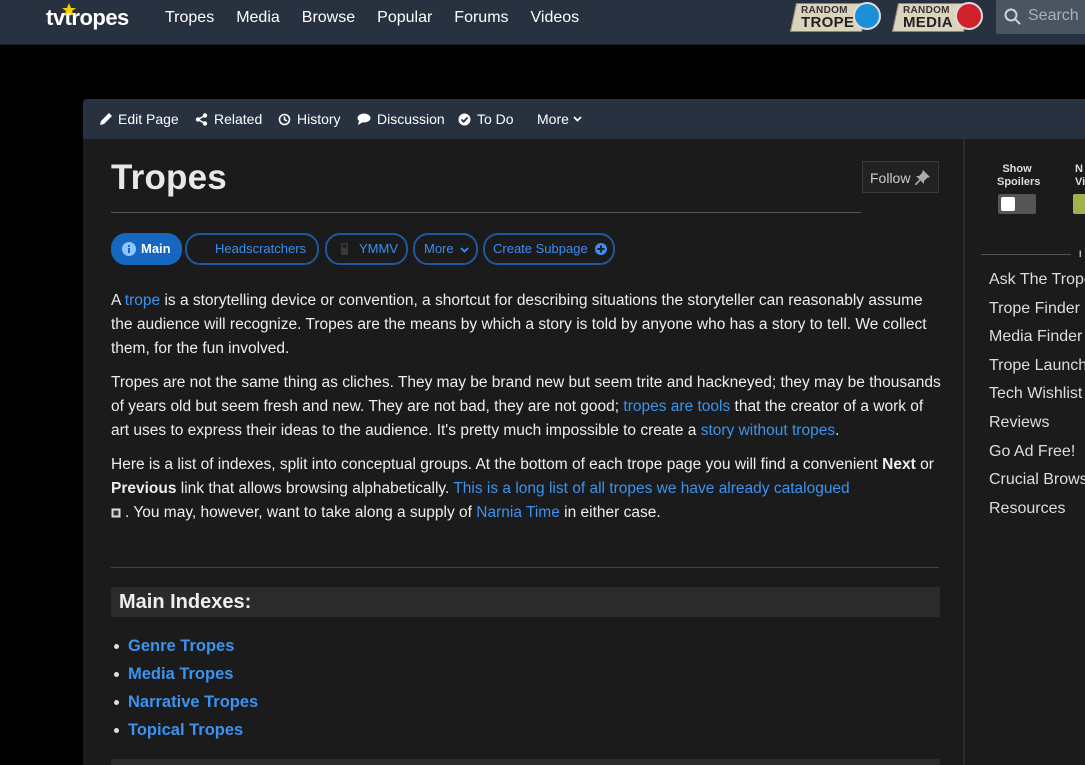 Image resolution: width=1085 pixels, height=765 pixels. I want to click on related-button: Related, so click(228, 119).